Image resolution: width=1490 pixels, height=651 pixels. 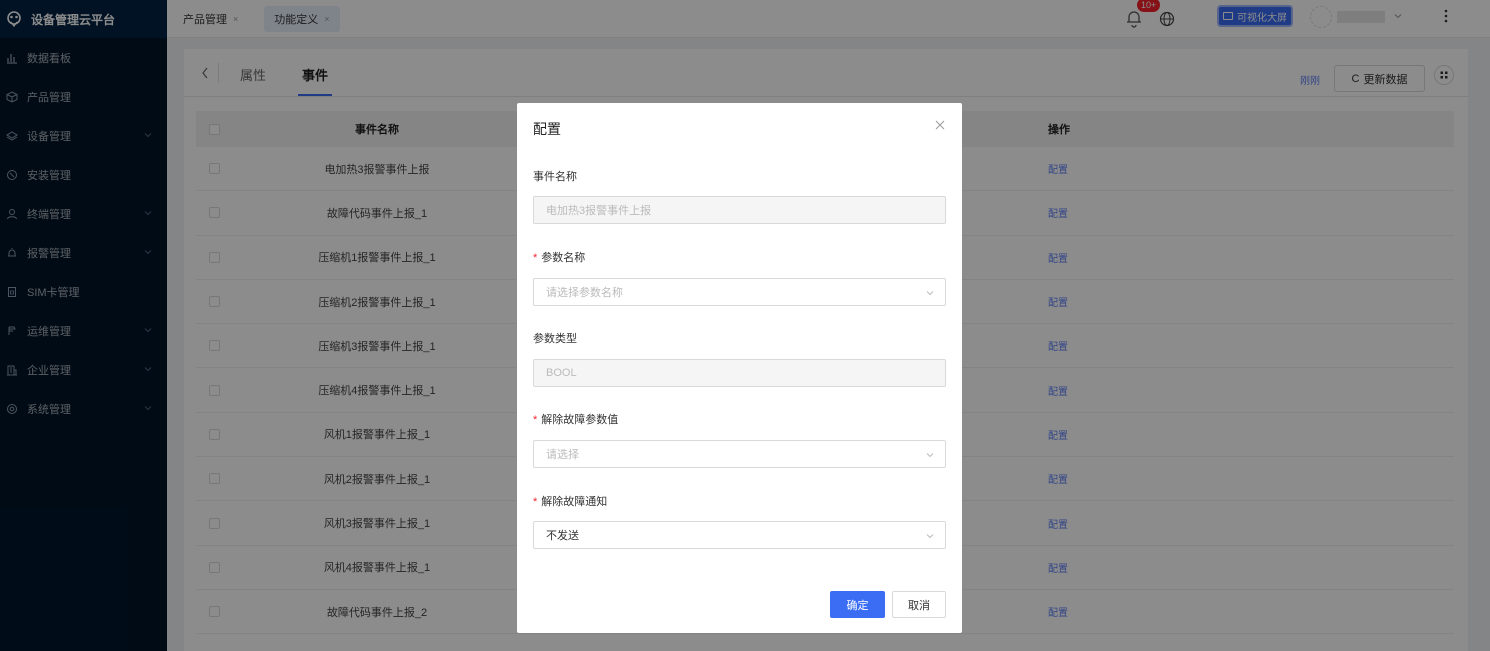 What do you see at coordinates (739, 210) in the screenshot?
I see `event-name-field: 电加热3报警事件上报` at bounding box center [739, 210].